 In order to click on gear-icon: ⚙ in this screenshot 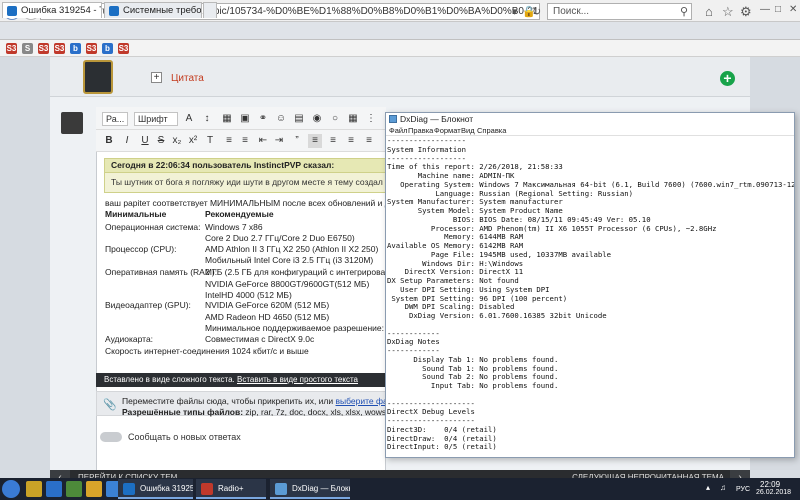, I will do `click(746, 12)`.